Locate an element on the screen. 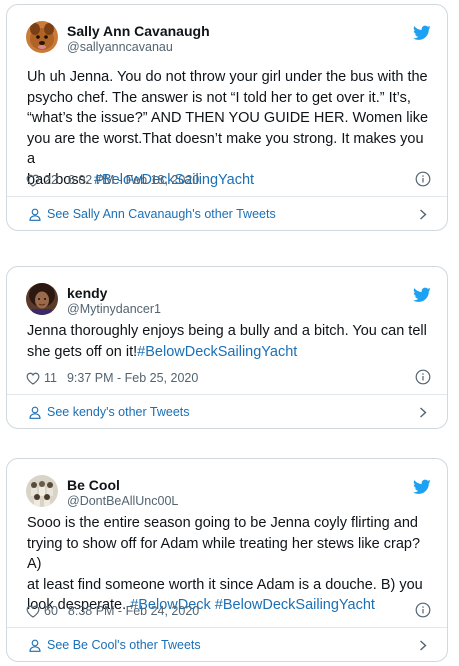 This screenshot has width=459, height=666. see-other-tweets-label: See Sally Ann Cavanaugh's other Tweets is located at coordinates (161, 214).